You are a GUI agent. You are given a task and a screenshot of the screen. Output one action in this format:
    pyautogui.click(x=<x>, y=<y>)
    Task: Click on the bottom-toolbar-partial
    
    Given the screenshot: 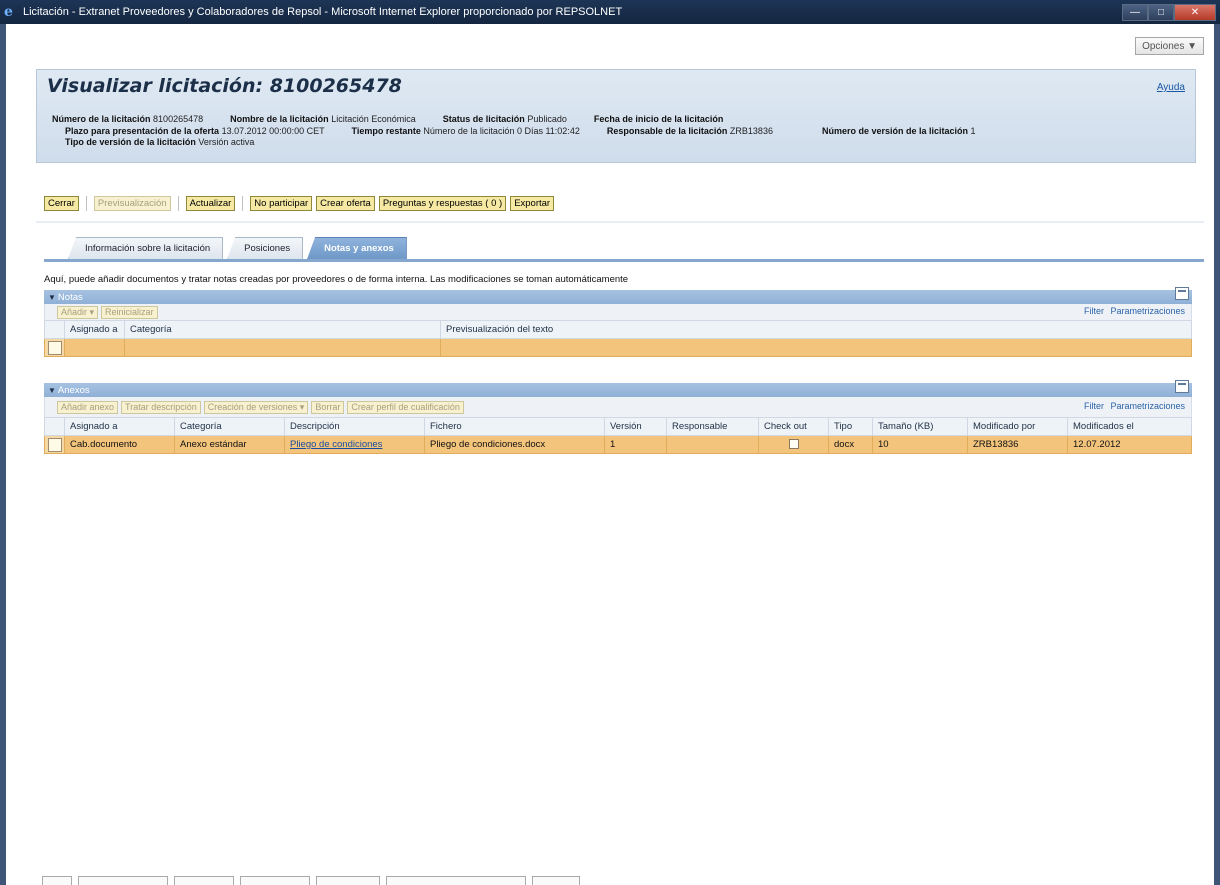 What is the action you would take?
    pyautogui.click(x=311, y=880)
    